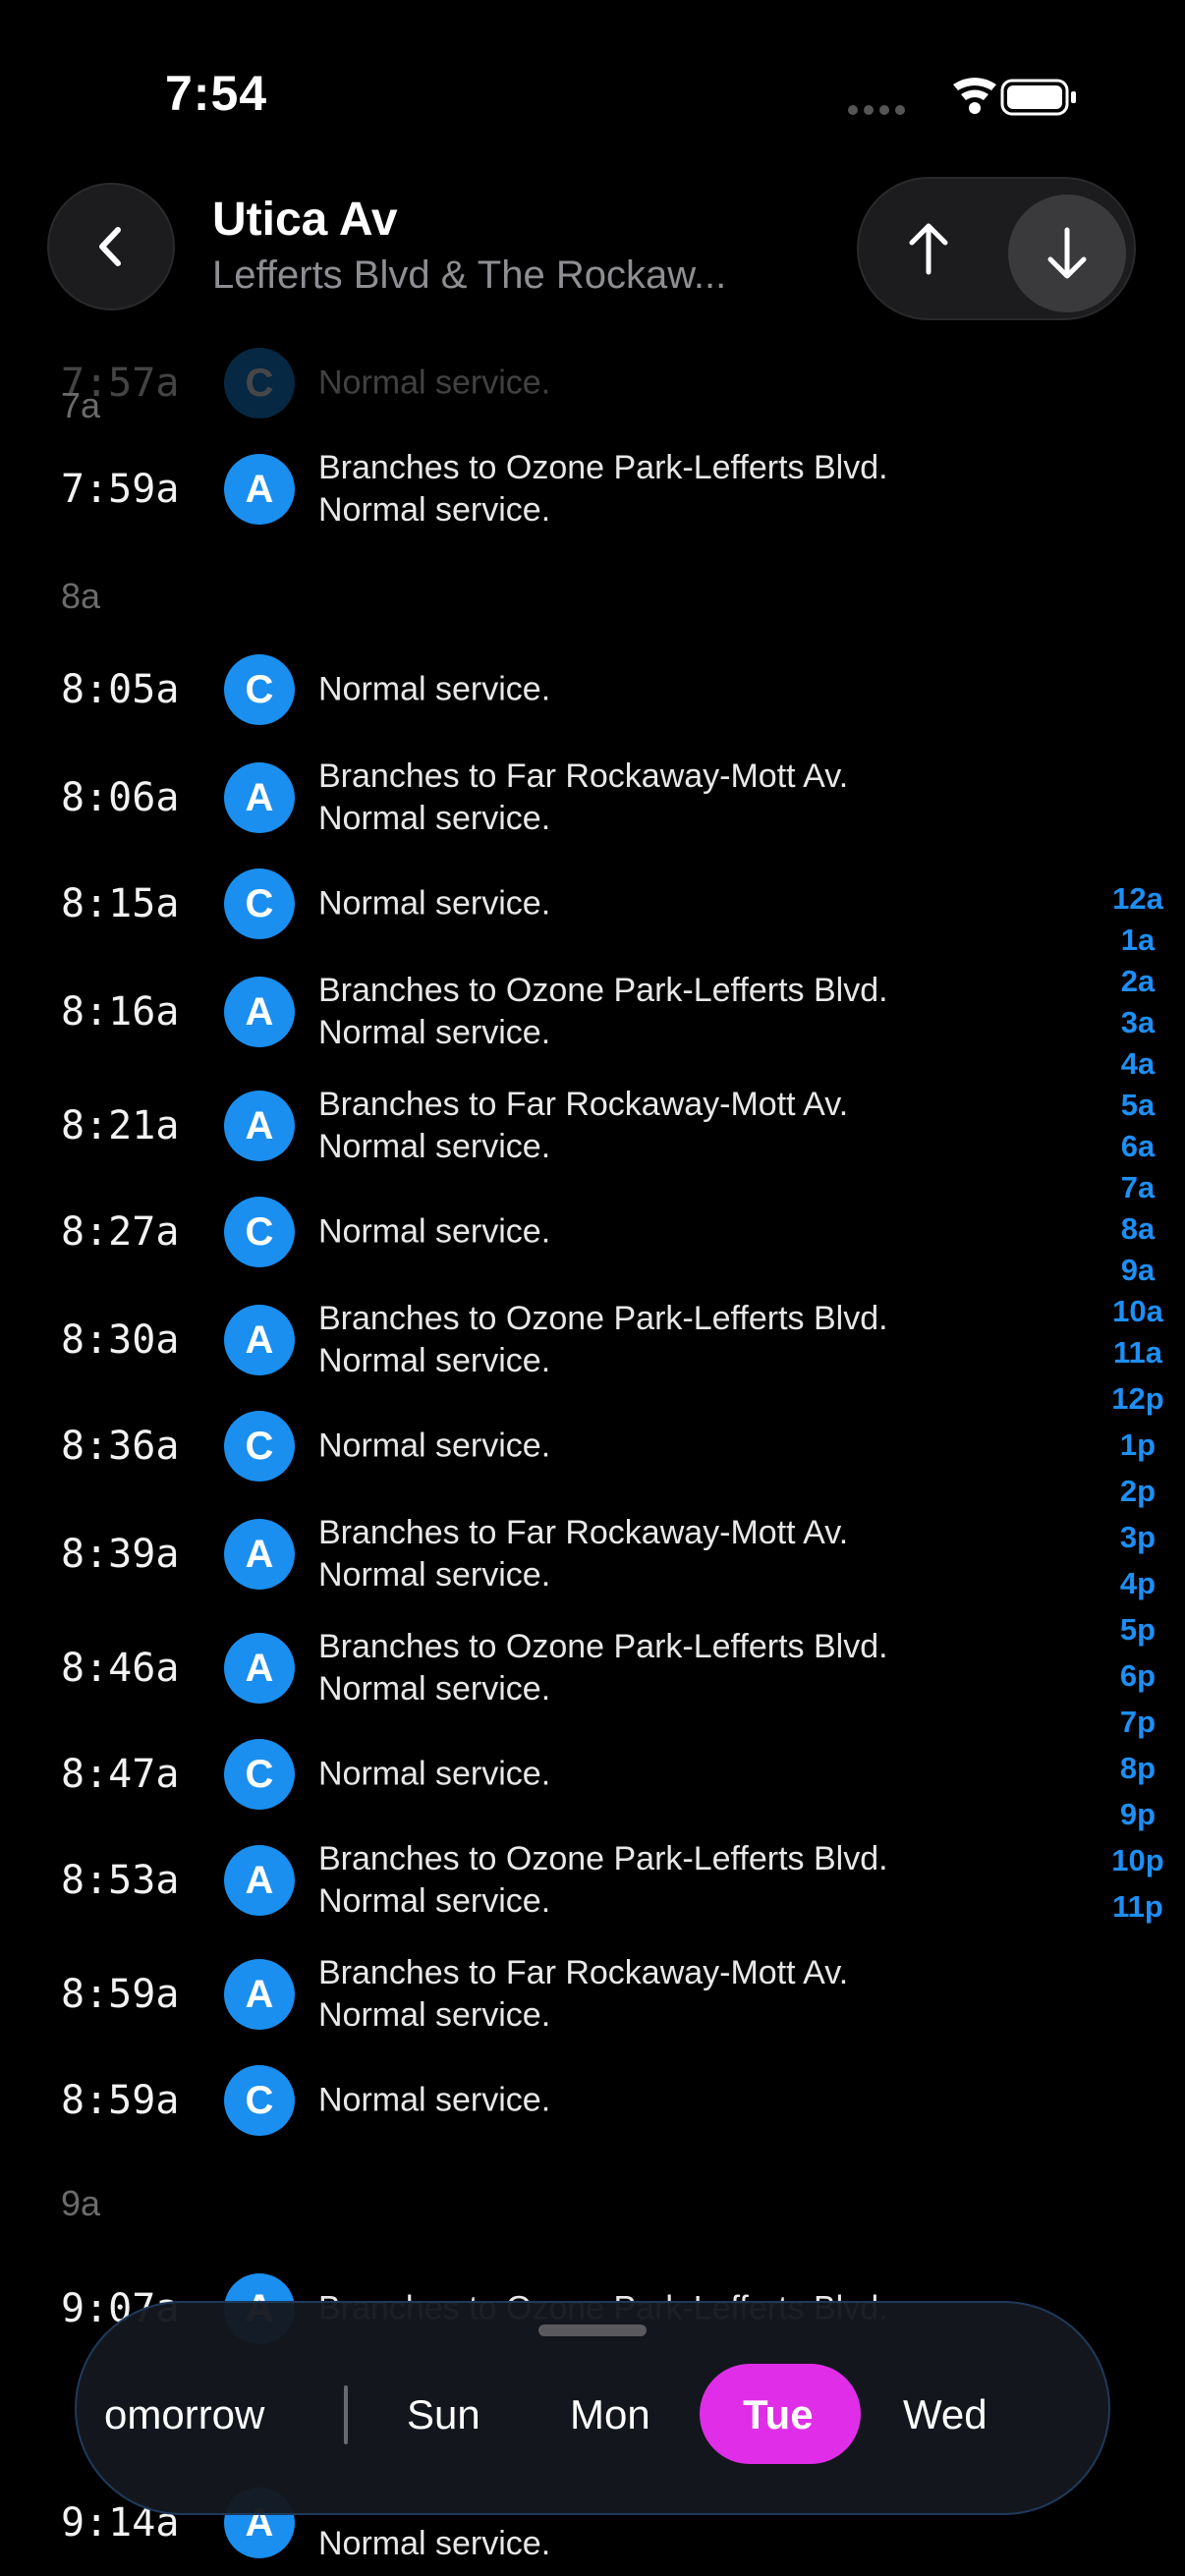 The image size is (1185, 2576). What do you see at coordinates (779, 2414) in the screenshot?
I see `day-tue: Tue` at bounding box center [779, 2414].